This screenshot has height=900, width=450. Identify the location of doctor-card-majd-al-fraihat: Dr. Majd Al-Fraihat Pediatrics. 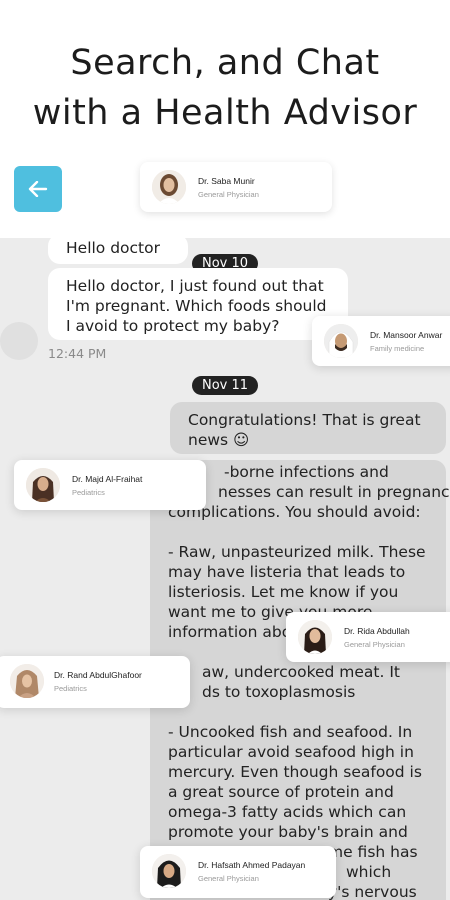
(110, 485).